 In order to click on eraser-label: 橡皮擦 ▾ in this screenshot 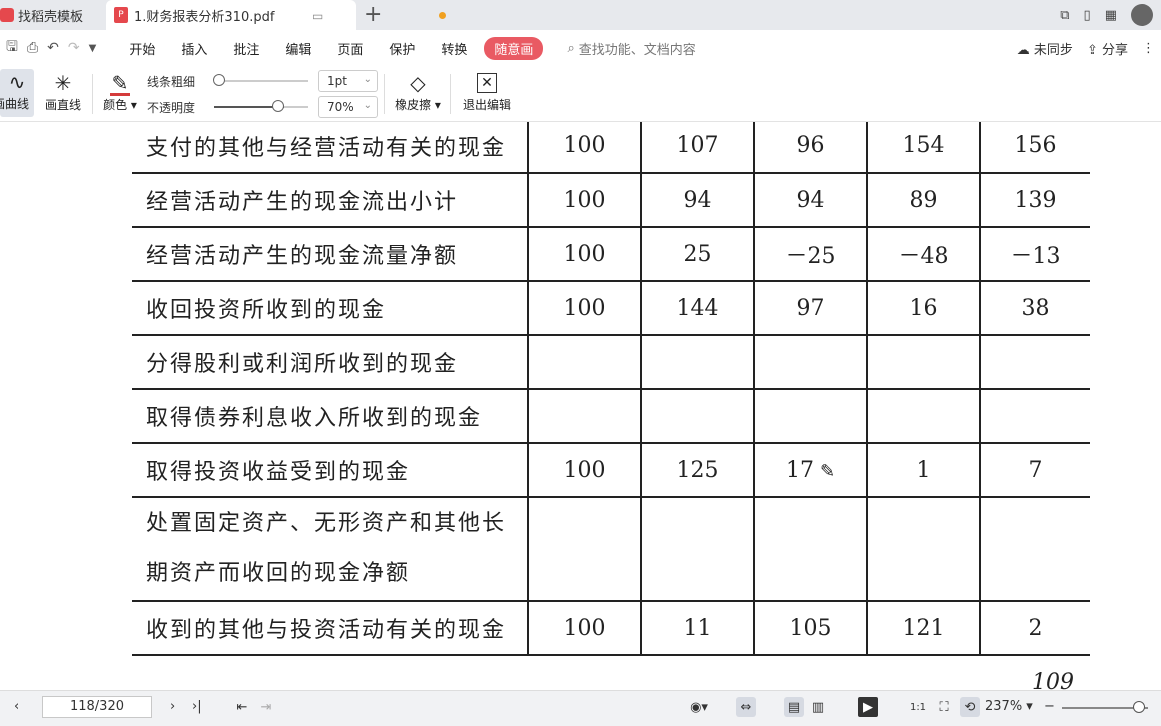, I will do `click(418, 105)`.